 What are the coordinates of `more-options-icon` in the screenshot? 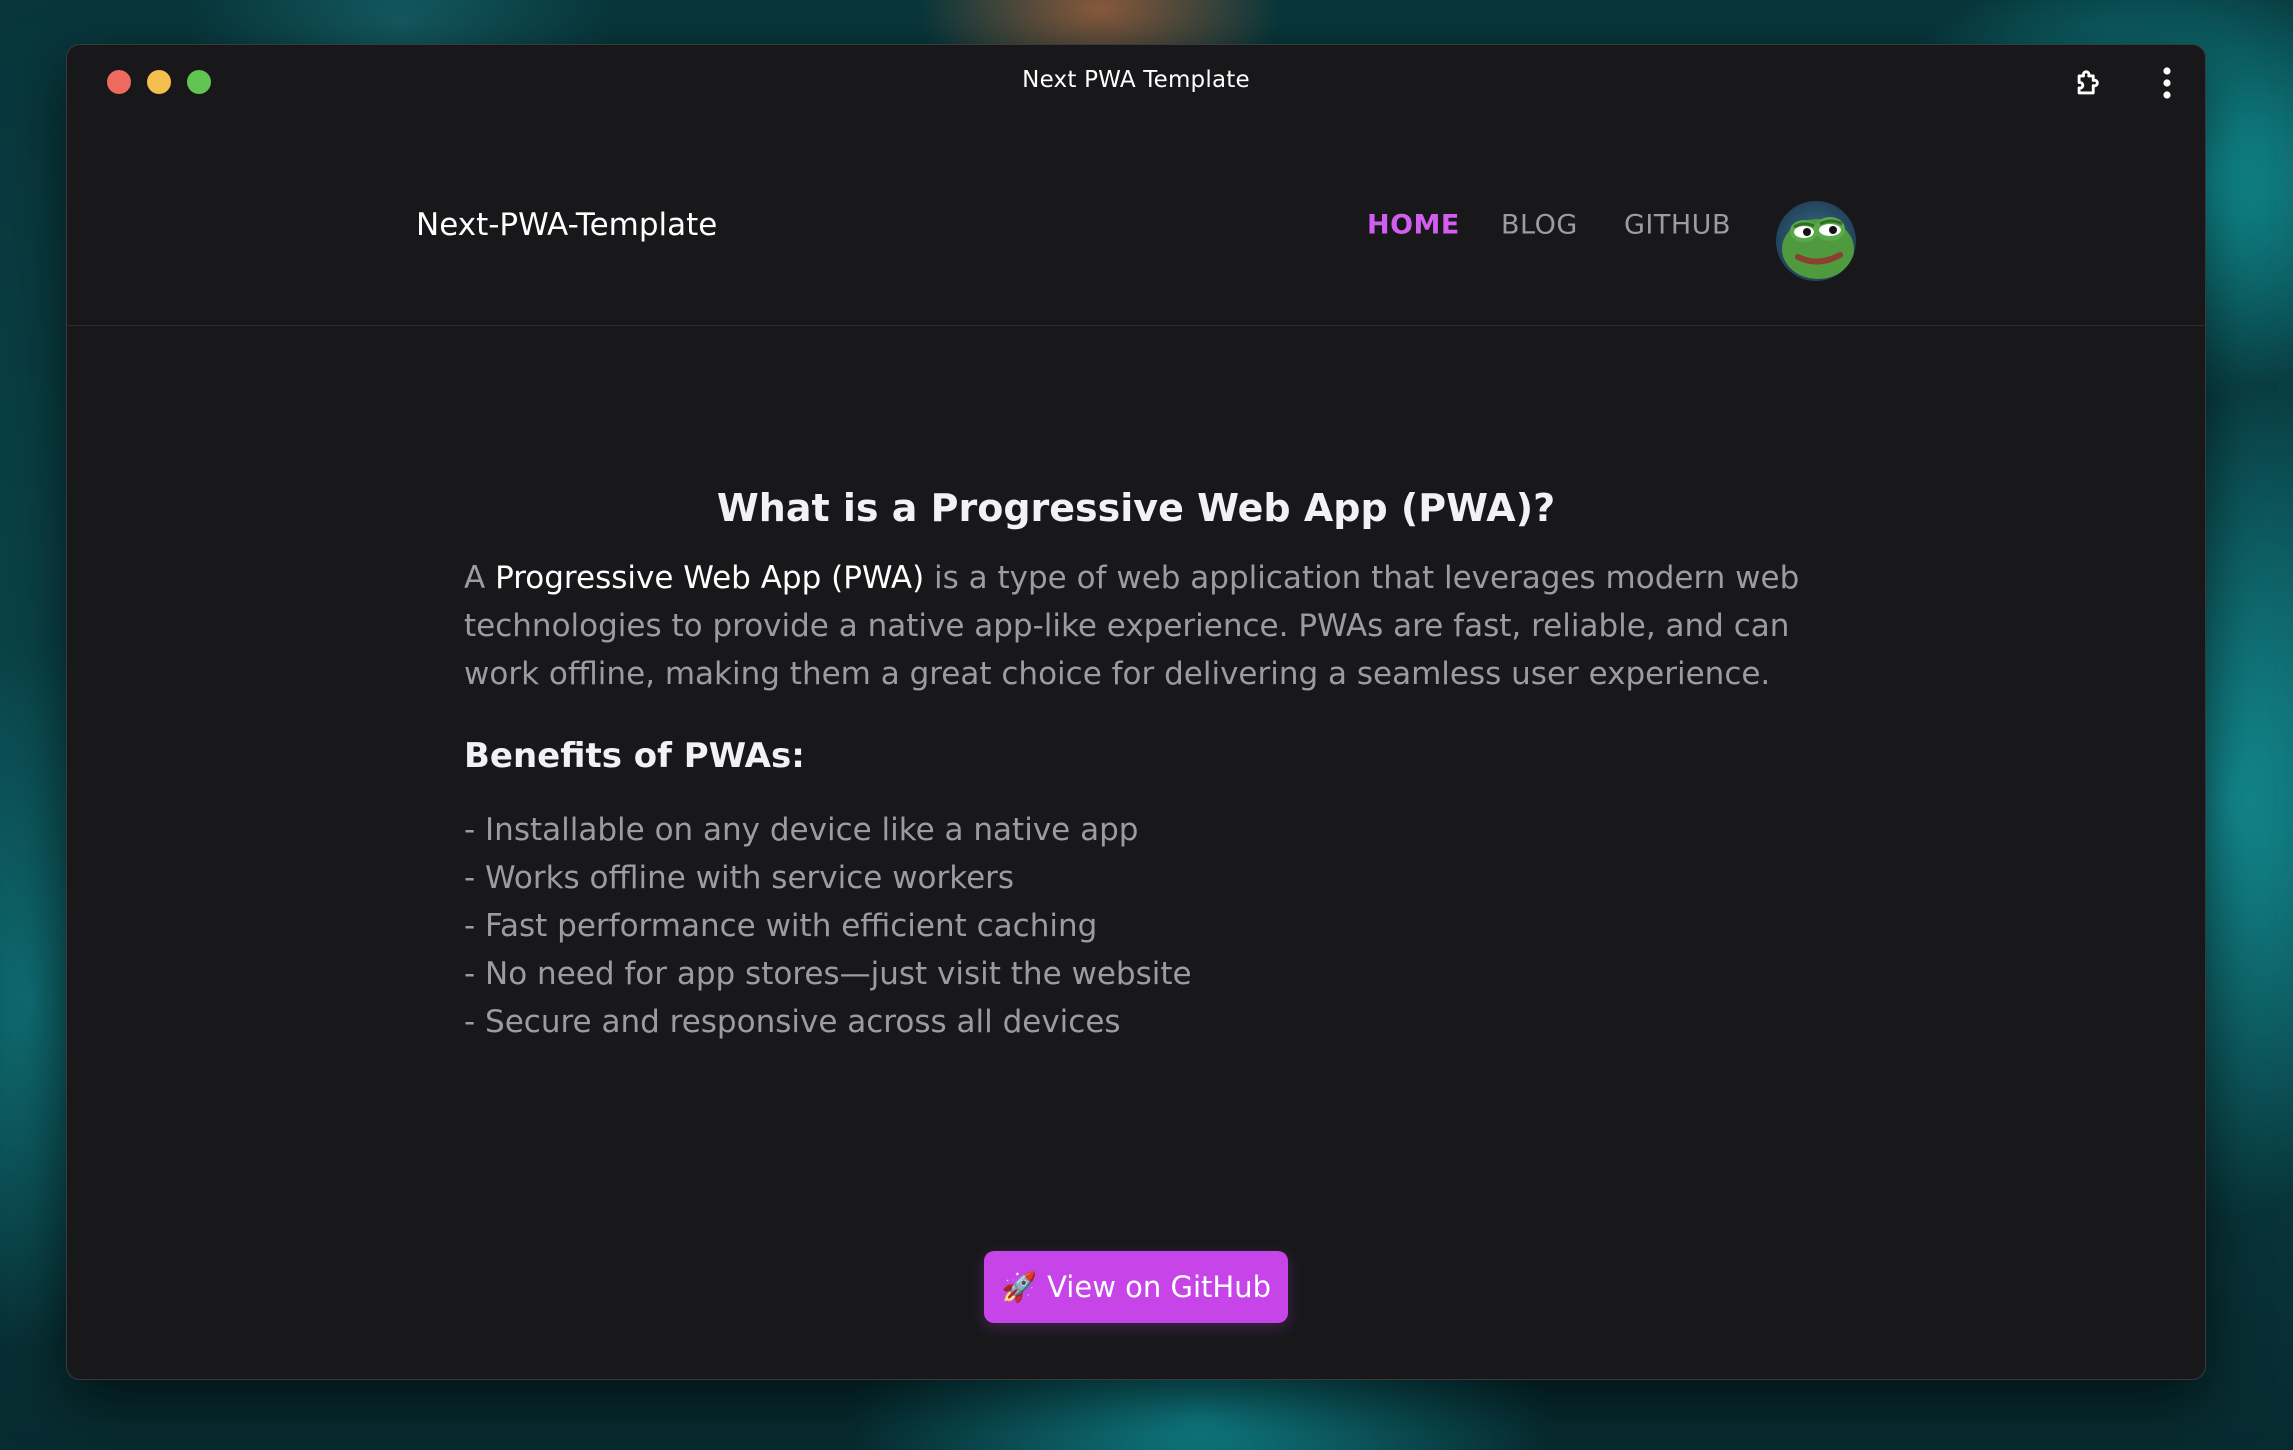 It's located at (2167, 83).